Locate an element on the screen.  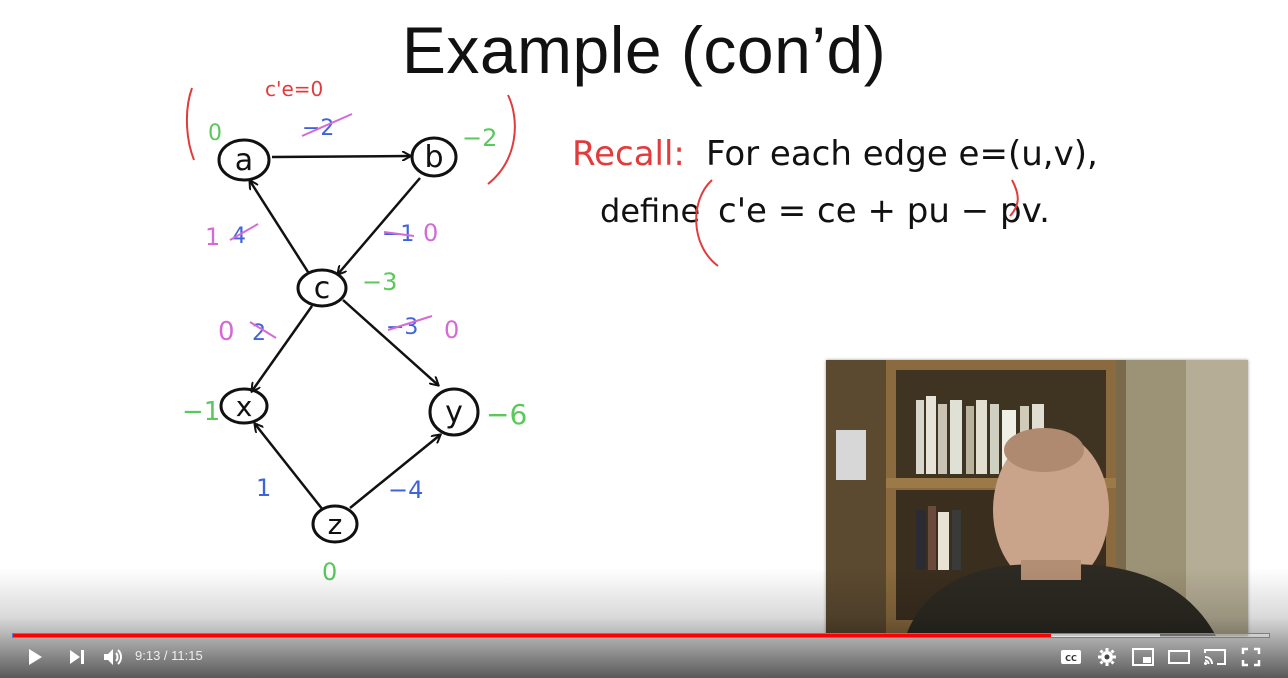
bracket-left is located at coordinates (190, 124).